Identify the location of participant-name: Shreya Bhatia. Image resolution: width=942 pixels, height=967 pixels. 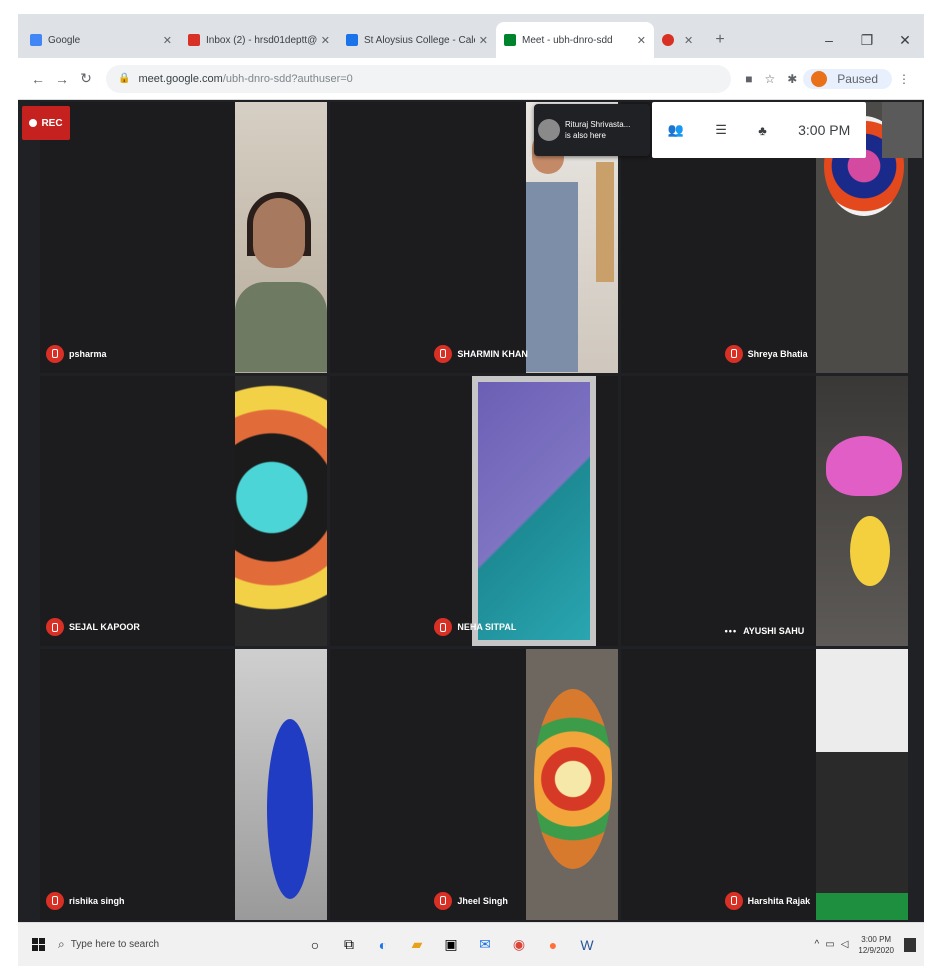
(766, 353).